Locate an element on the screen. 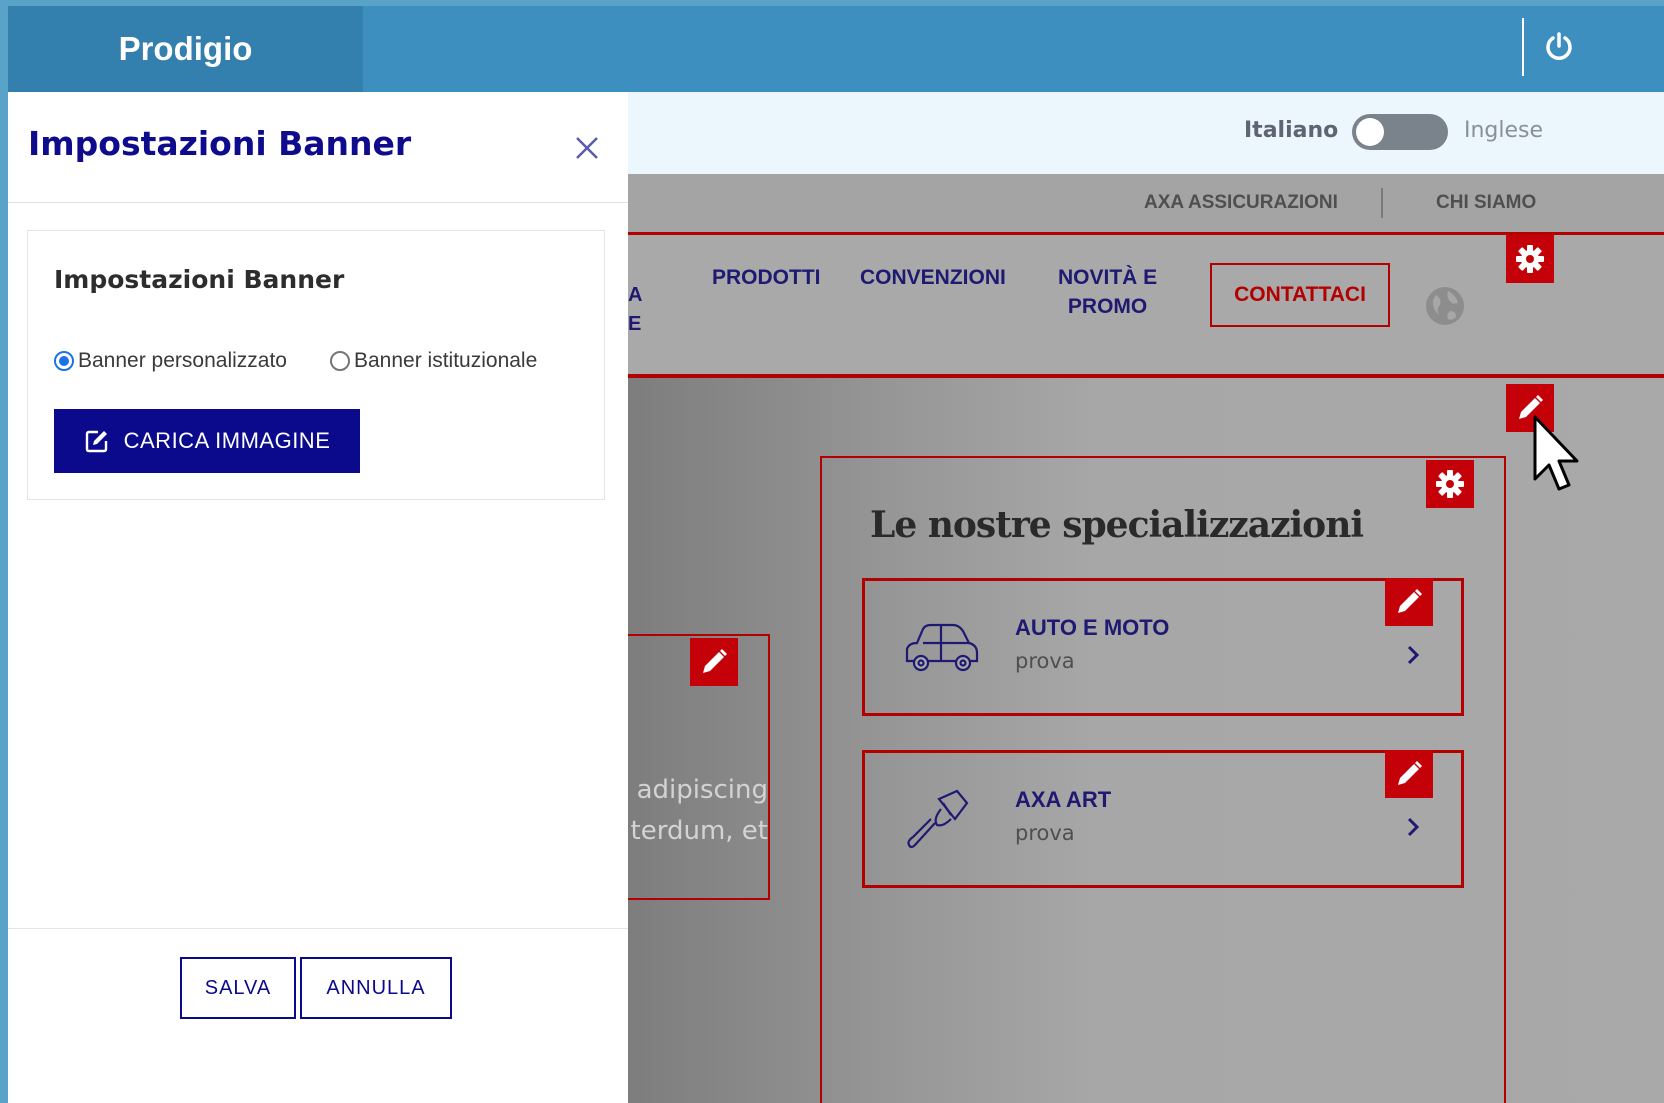 The height and width of the screenshot is (1103, 1664). close-icon is located at coordinates (587, 148).